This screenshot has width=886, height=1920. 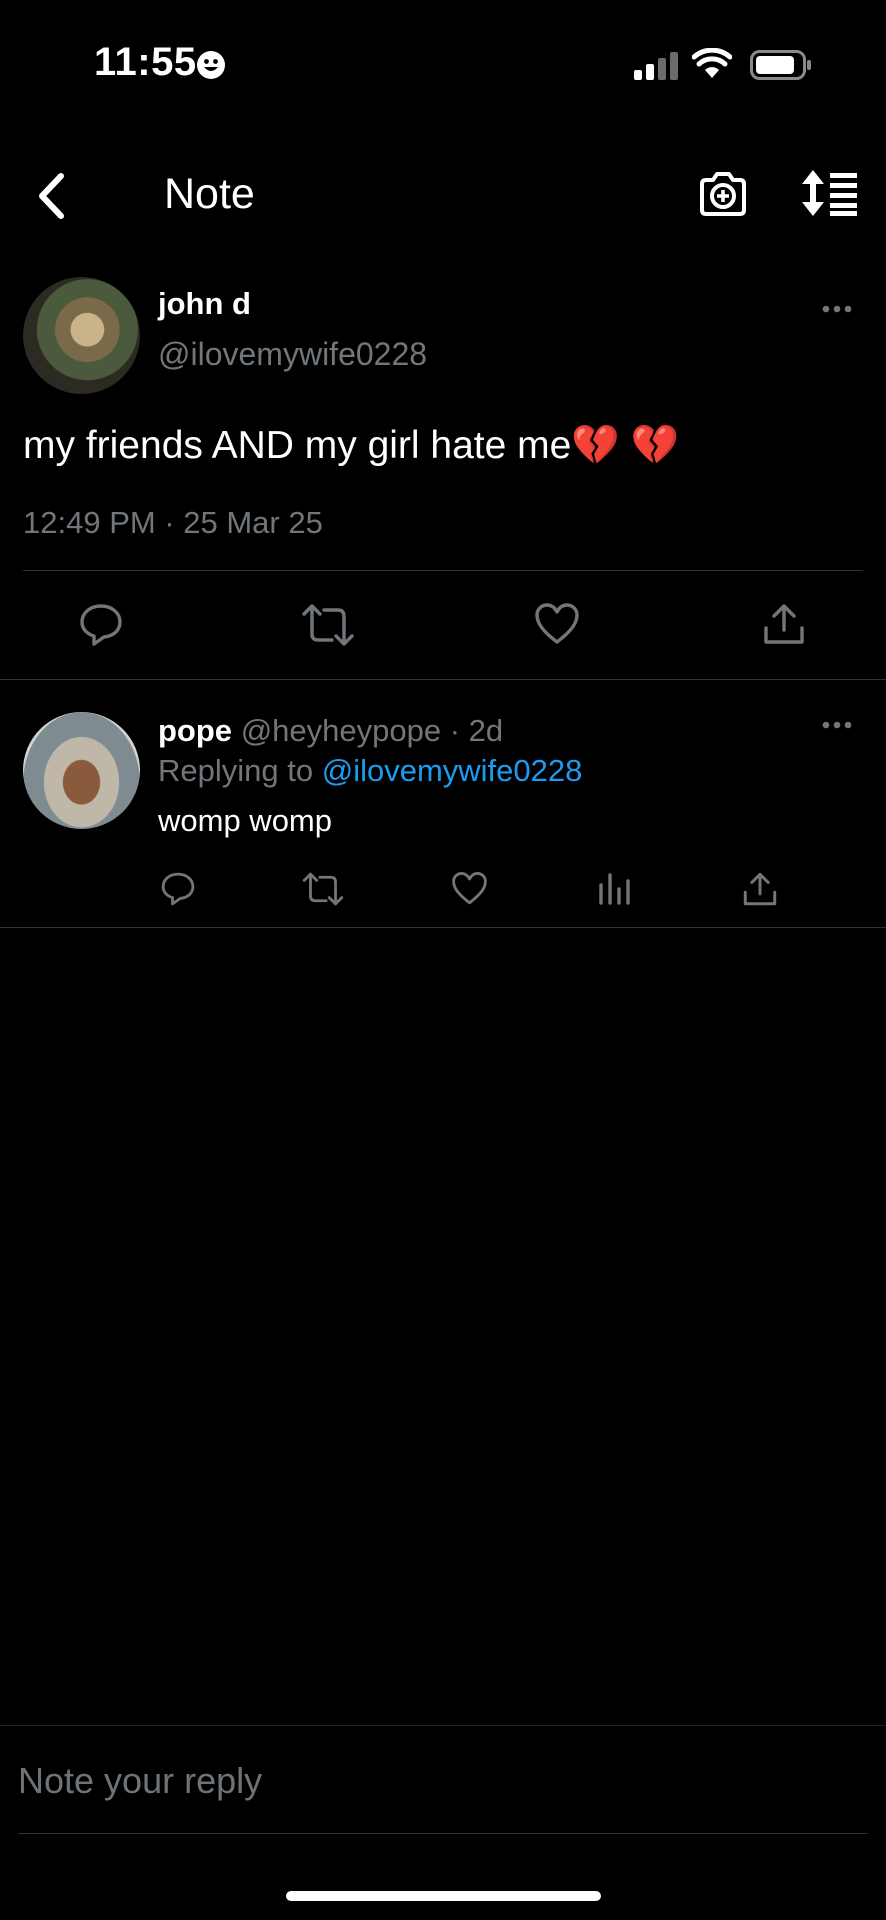 What do you see at coordinates (51, 196) in the screenshot?
I see `back-button` at bounding box center [51, 196].